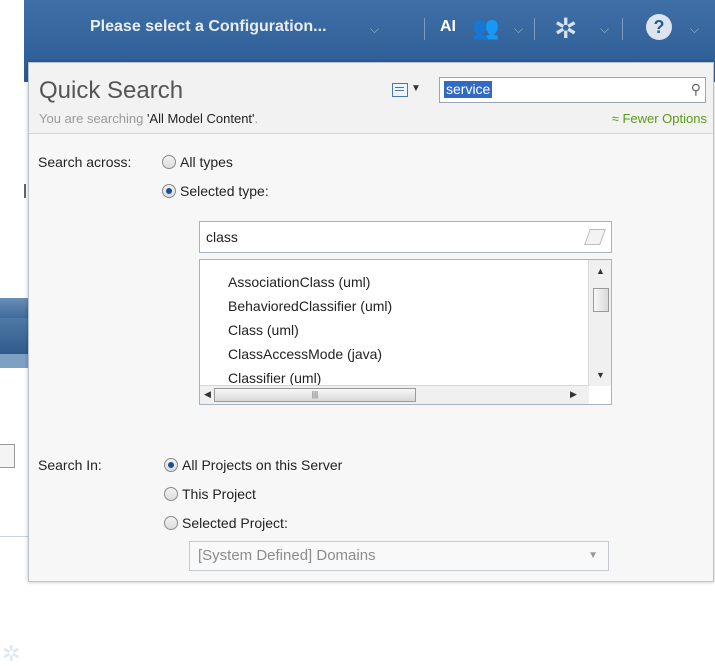 The height and width of the screenshot is (667, 715). What do you see at coordinates (305, 354) in the screenshot?
I see `list-item: ClassAccessMode (java)` at bounding box center [305, 354].